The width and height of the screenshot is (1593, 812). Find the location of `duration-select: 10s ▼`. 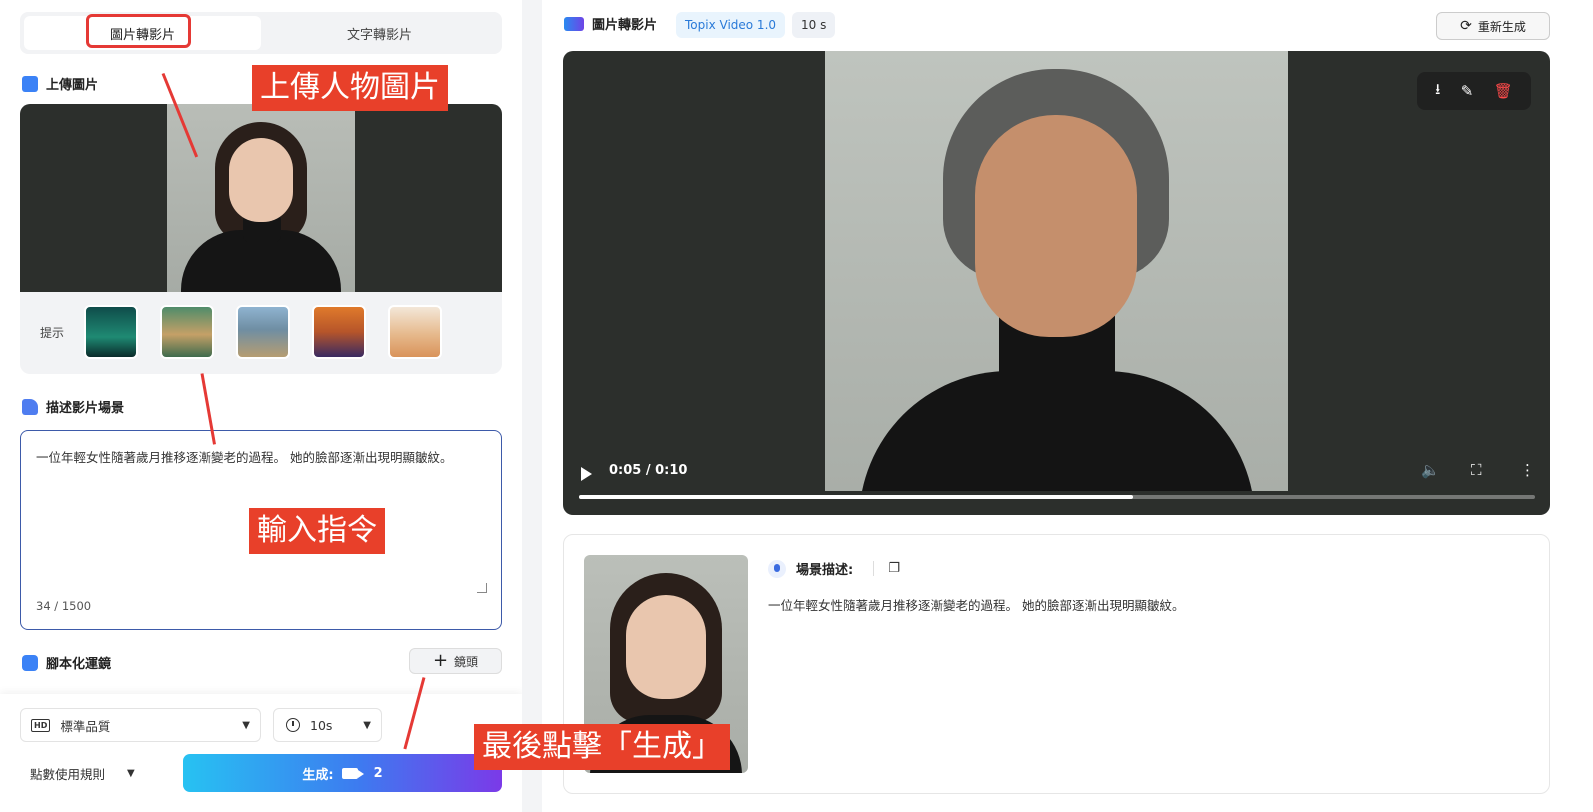

duration-select: 10s ▼ is located at coordinates (327, 725).